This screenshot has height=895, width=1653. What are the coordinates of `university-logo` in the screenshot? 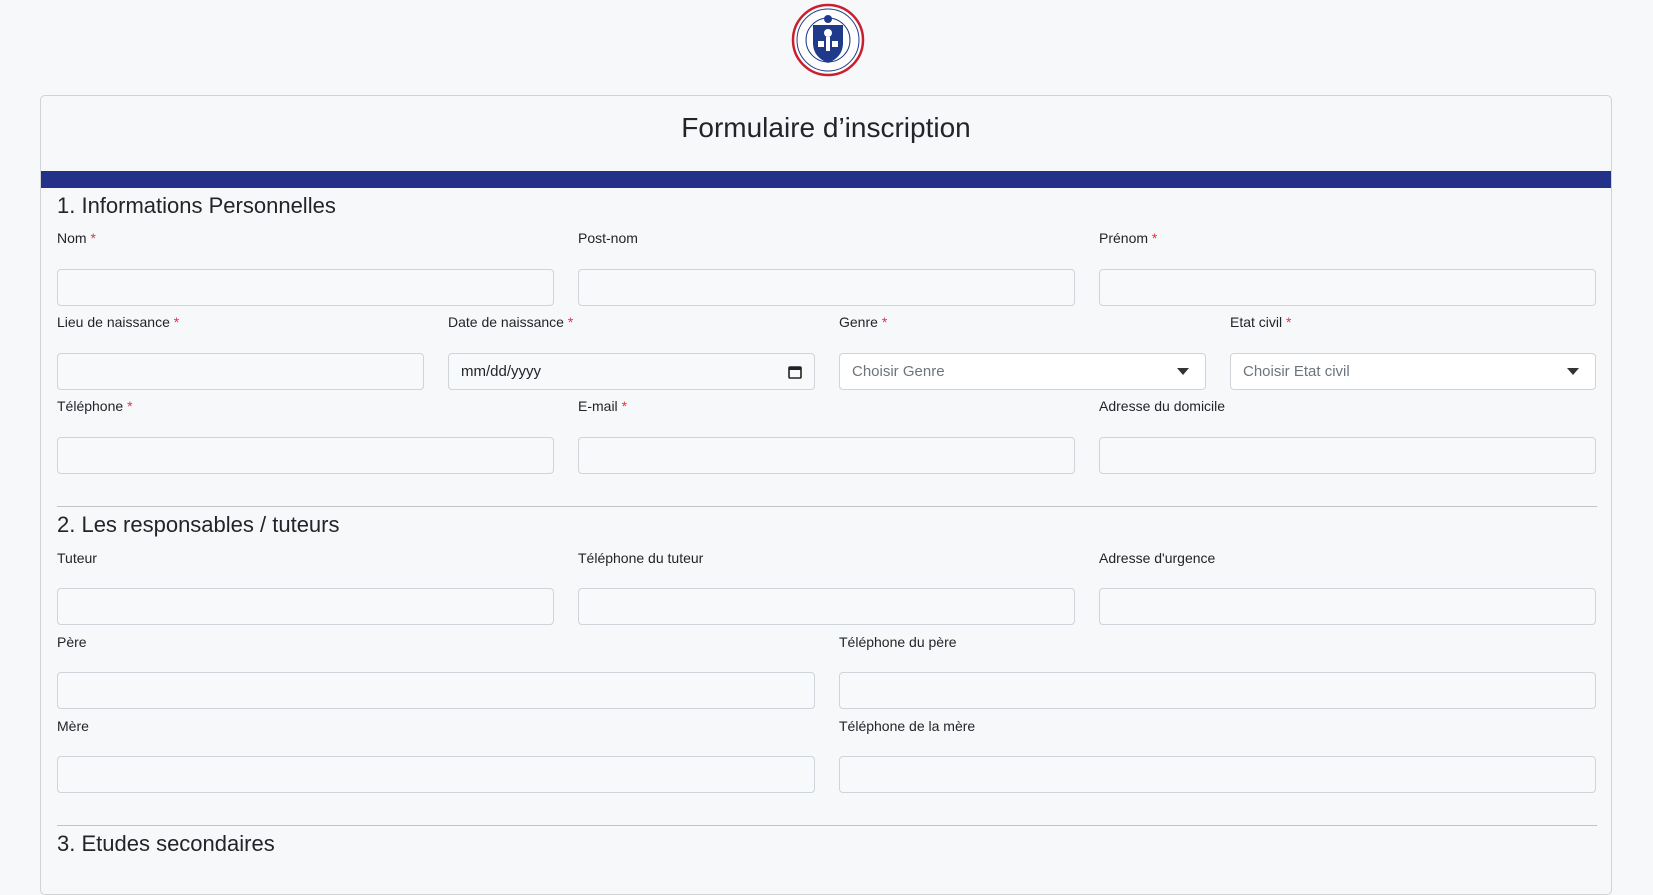 It's located at (828, 40).